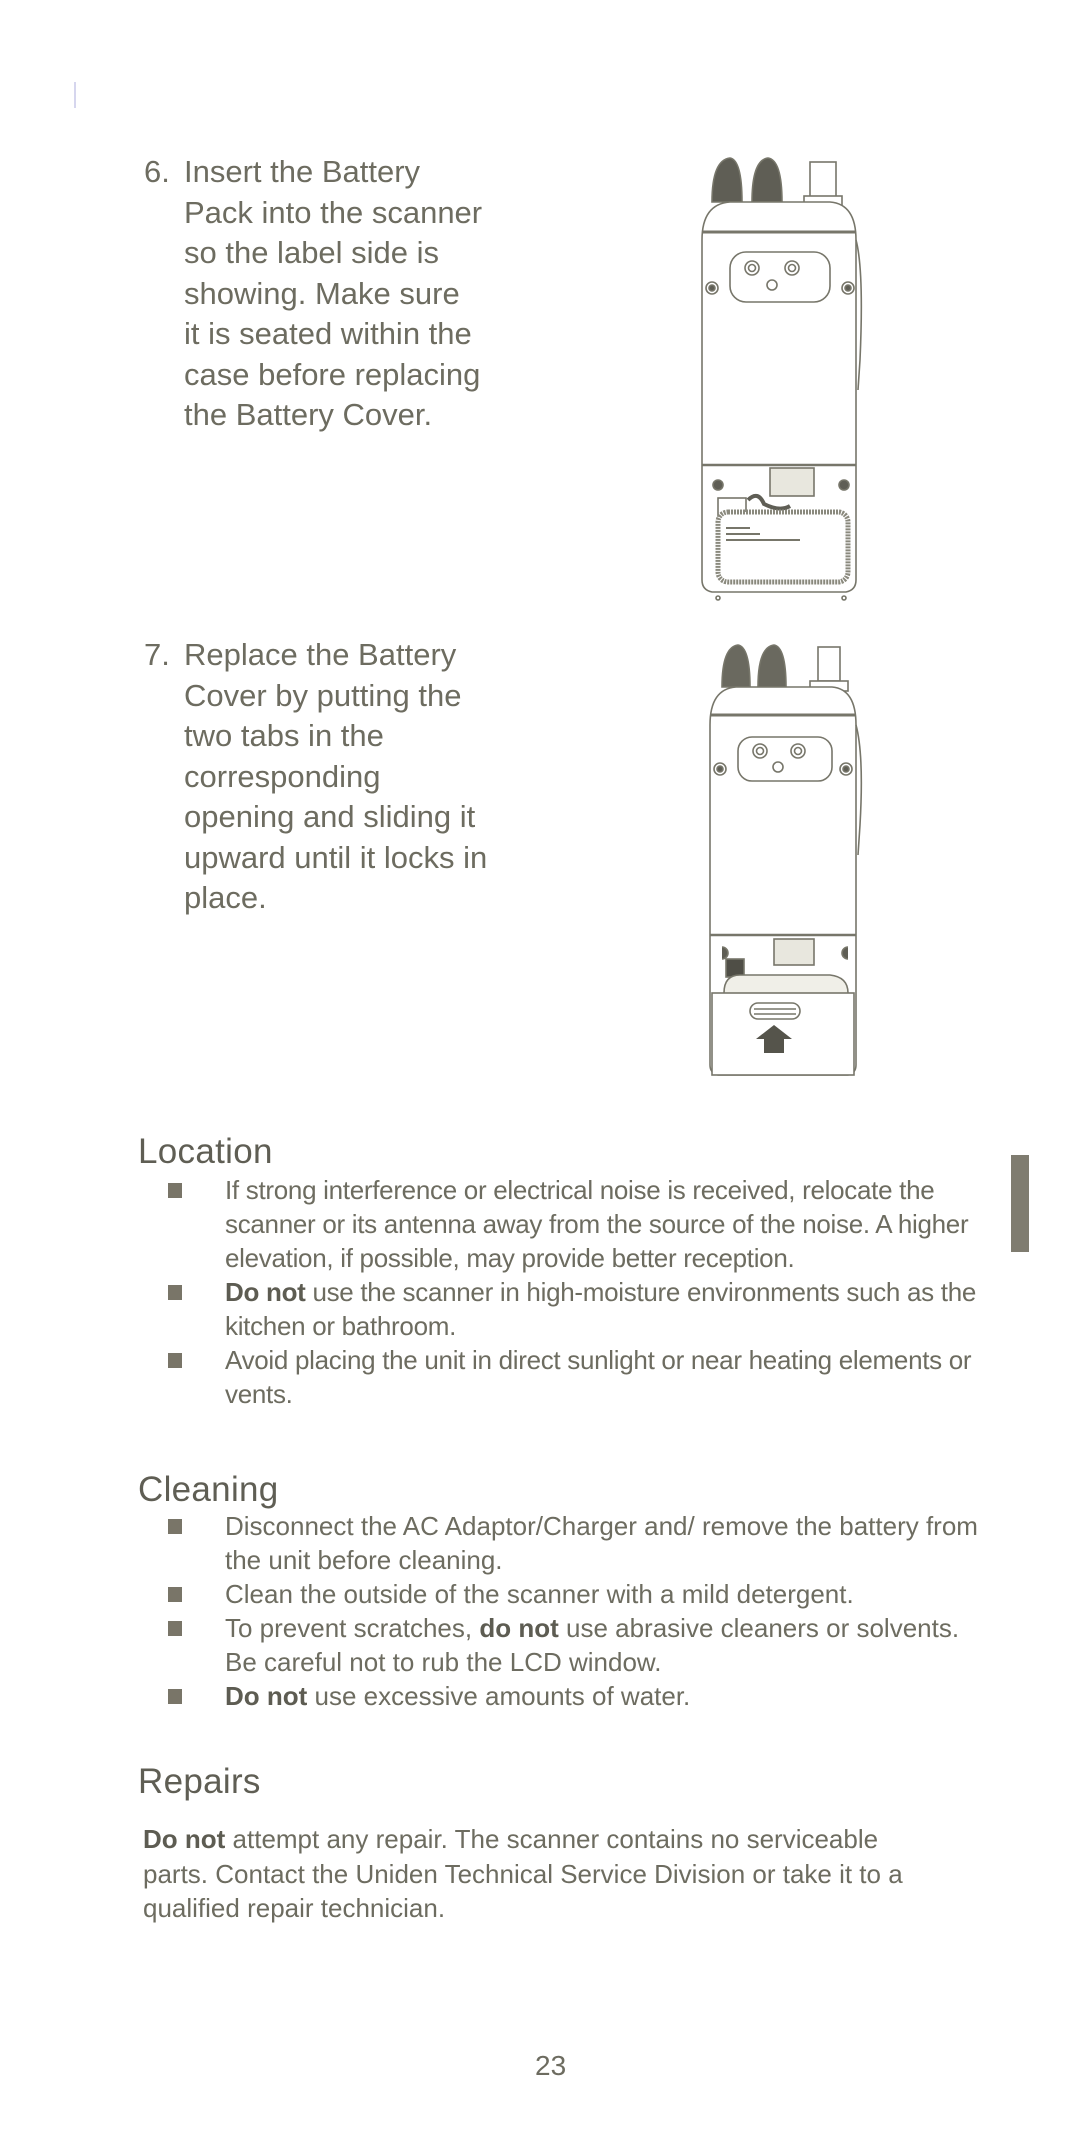  What do you see at coordinates (208, 1489) in the screenshot?
I see `section-heading-cleaning: Cleaning` at bounding box center [208, 1489].